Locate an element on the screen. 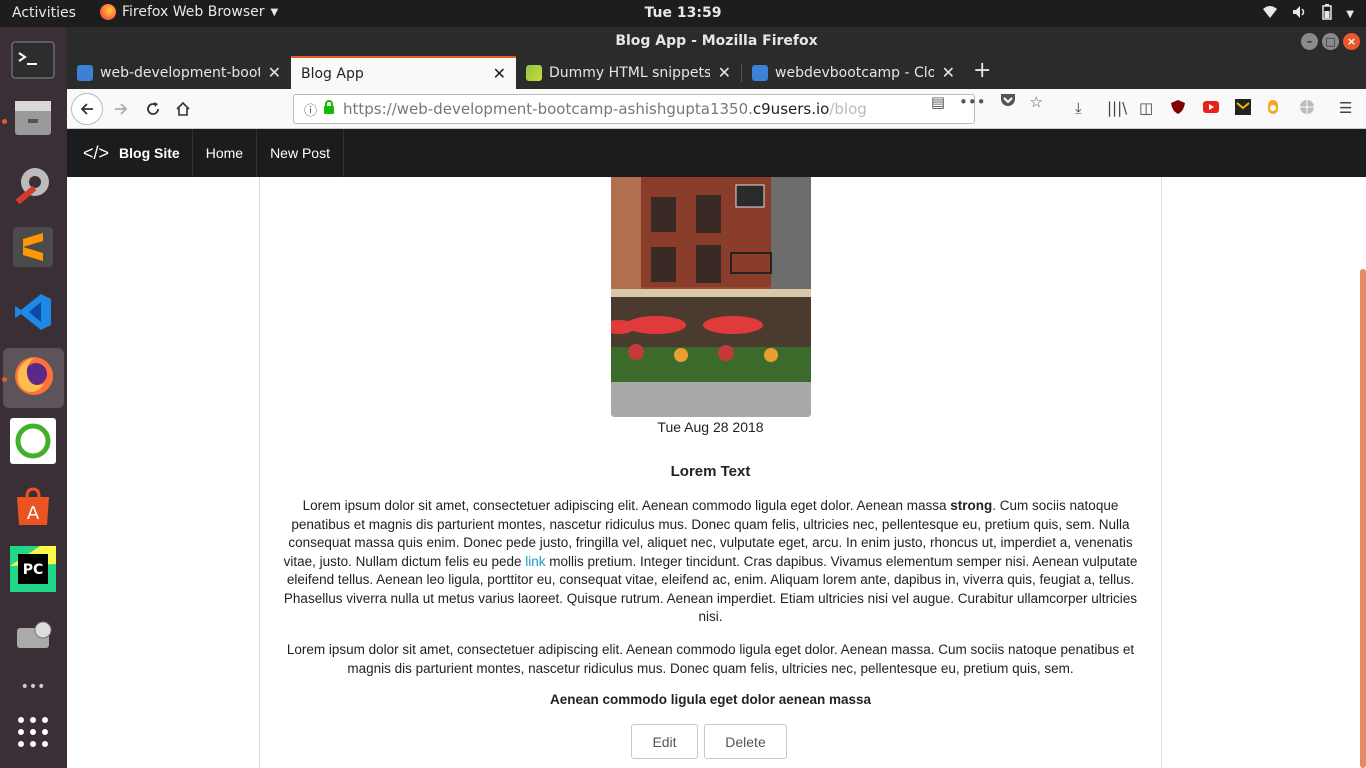  video-extension-icon is located at coordinates (1211, 108).